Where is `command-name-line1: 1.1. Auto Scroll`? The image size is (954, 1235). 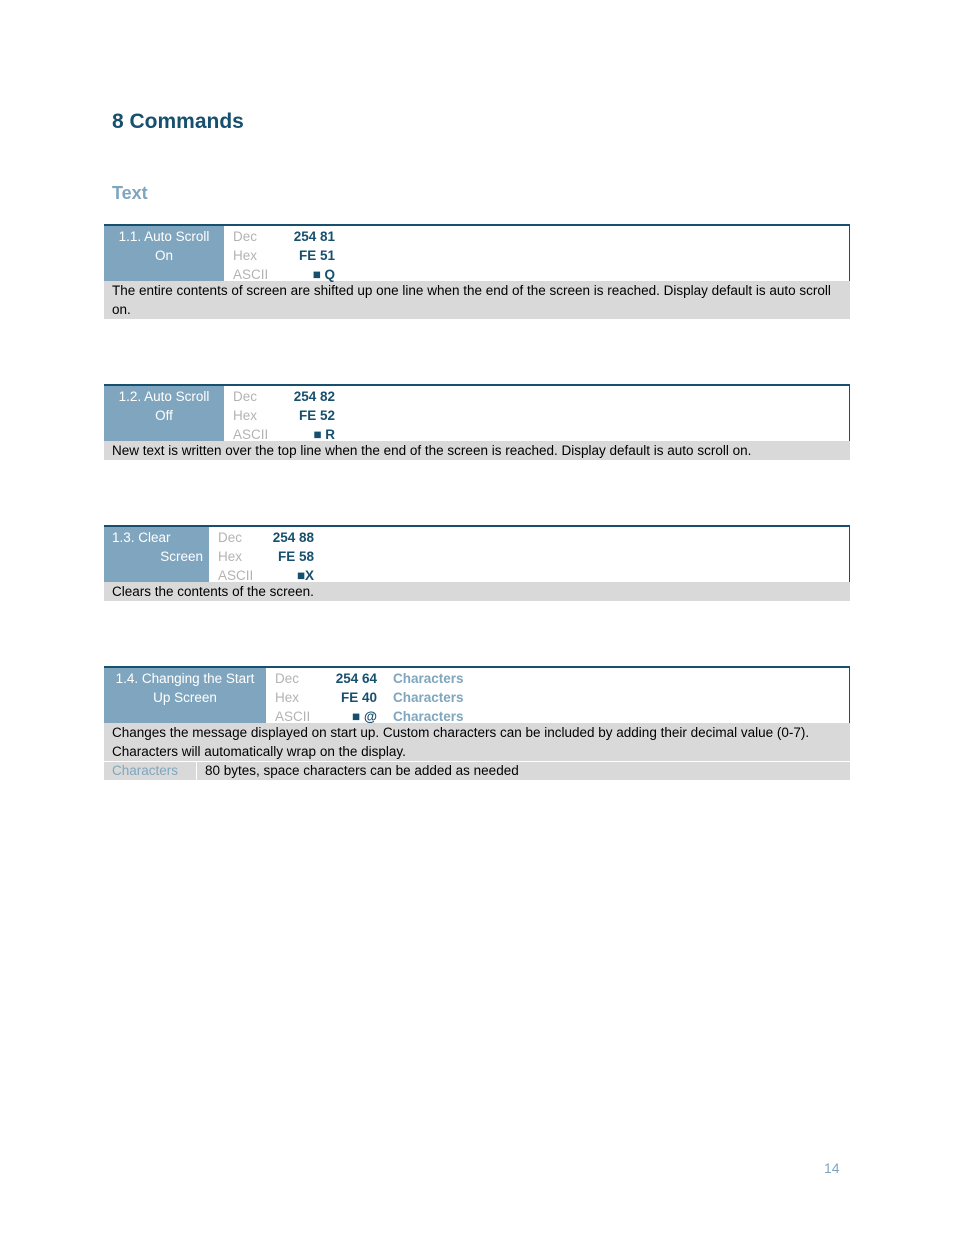 command-name-line1: 1.1. Auto Scroll is located at coordinates (164, 236).